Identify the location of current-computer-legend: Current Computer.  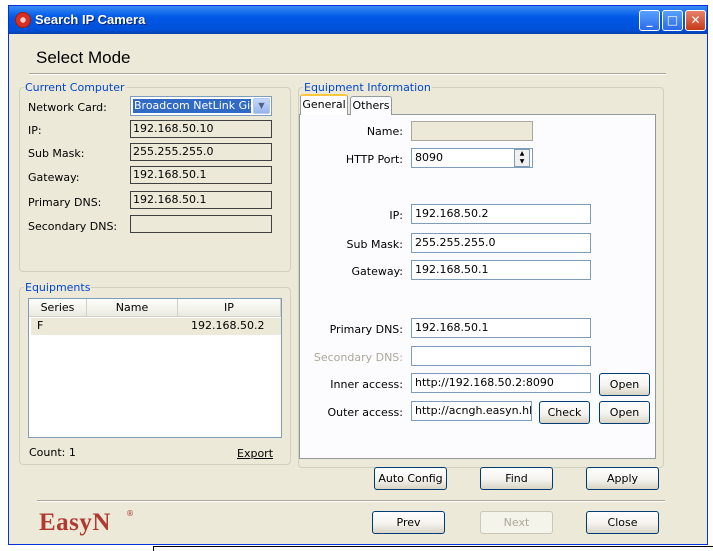
(75, 87).